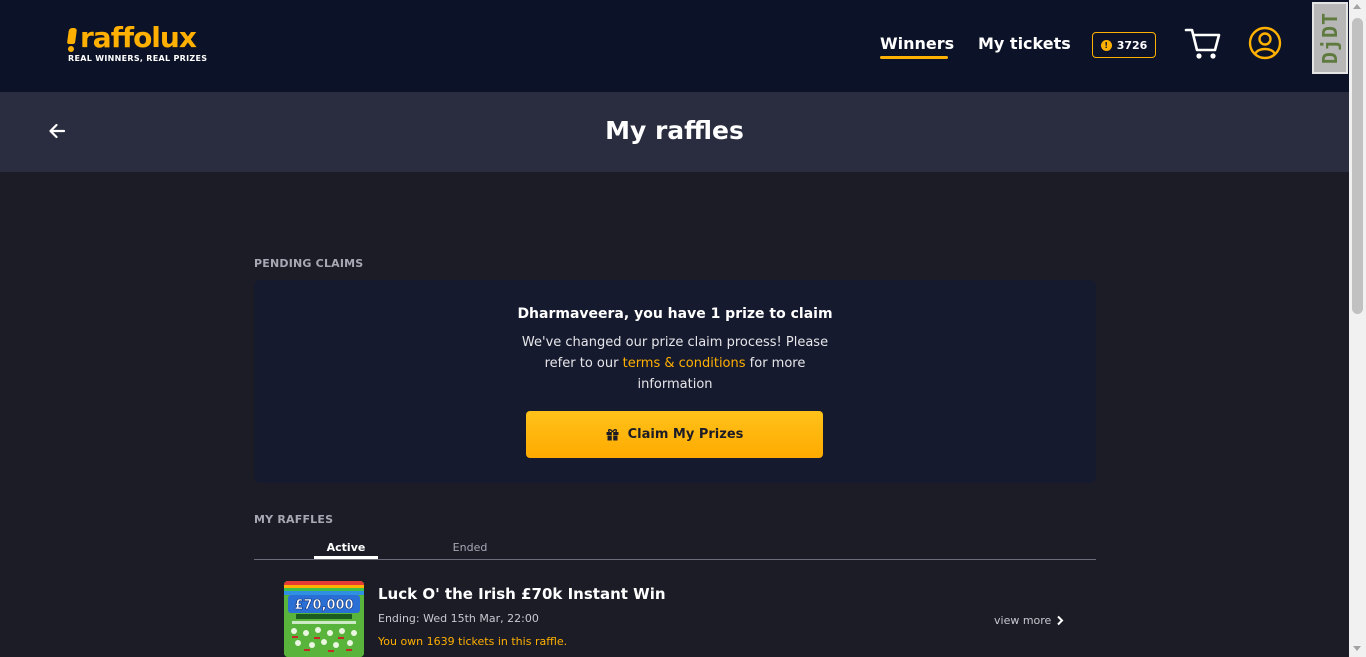  Describe the element at coordinates (294, 519) in the screenshot. I see `my-raffles-label: MY RAFFLES` at that location.